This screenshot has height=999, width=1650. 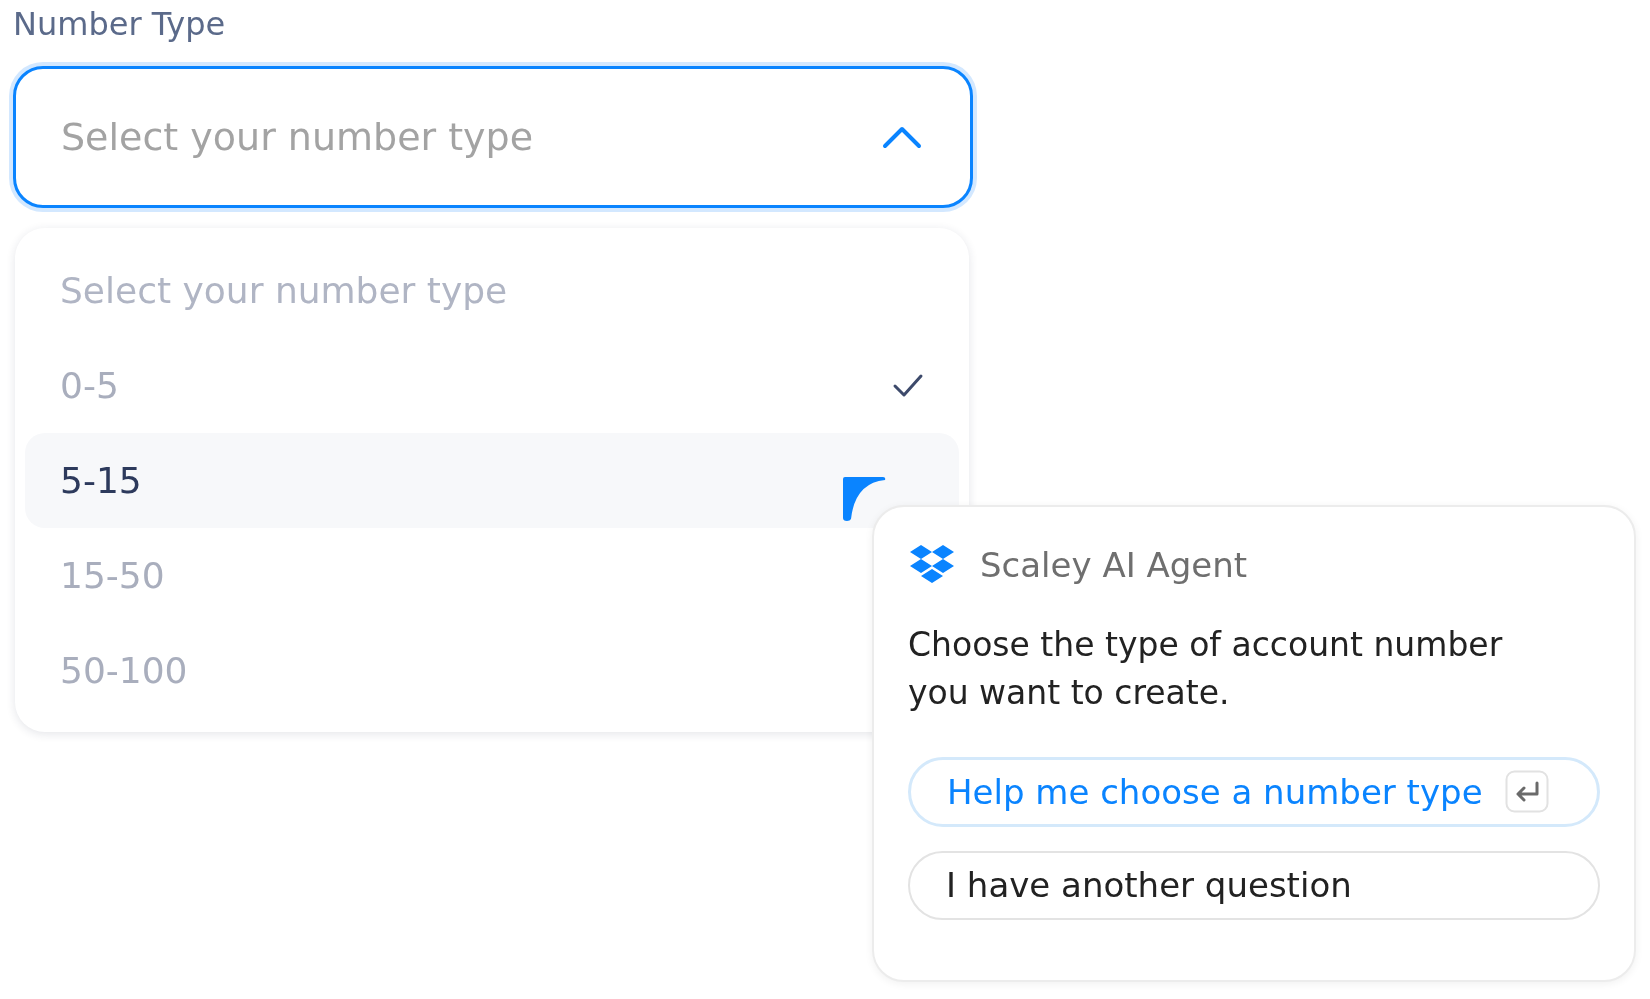 I want to click on dropdown-option: 5-15, so click(x=492, y=480).